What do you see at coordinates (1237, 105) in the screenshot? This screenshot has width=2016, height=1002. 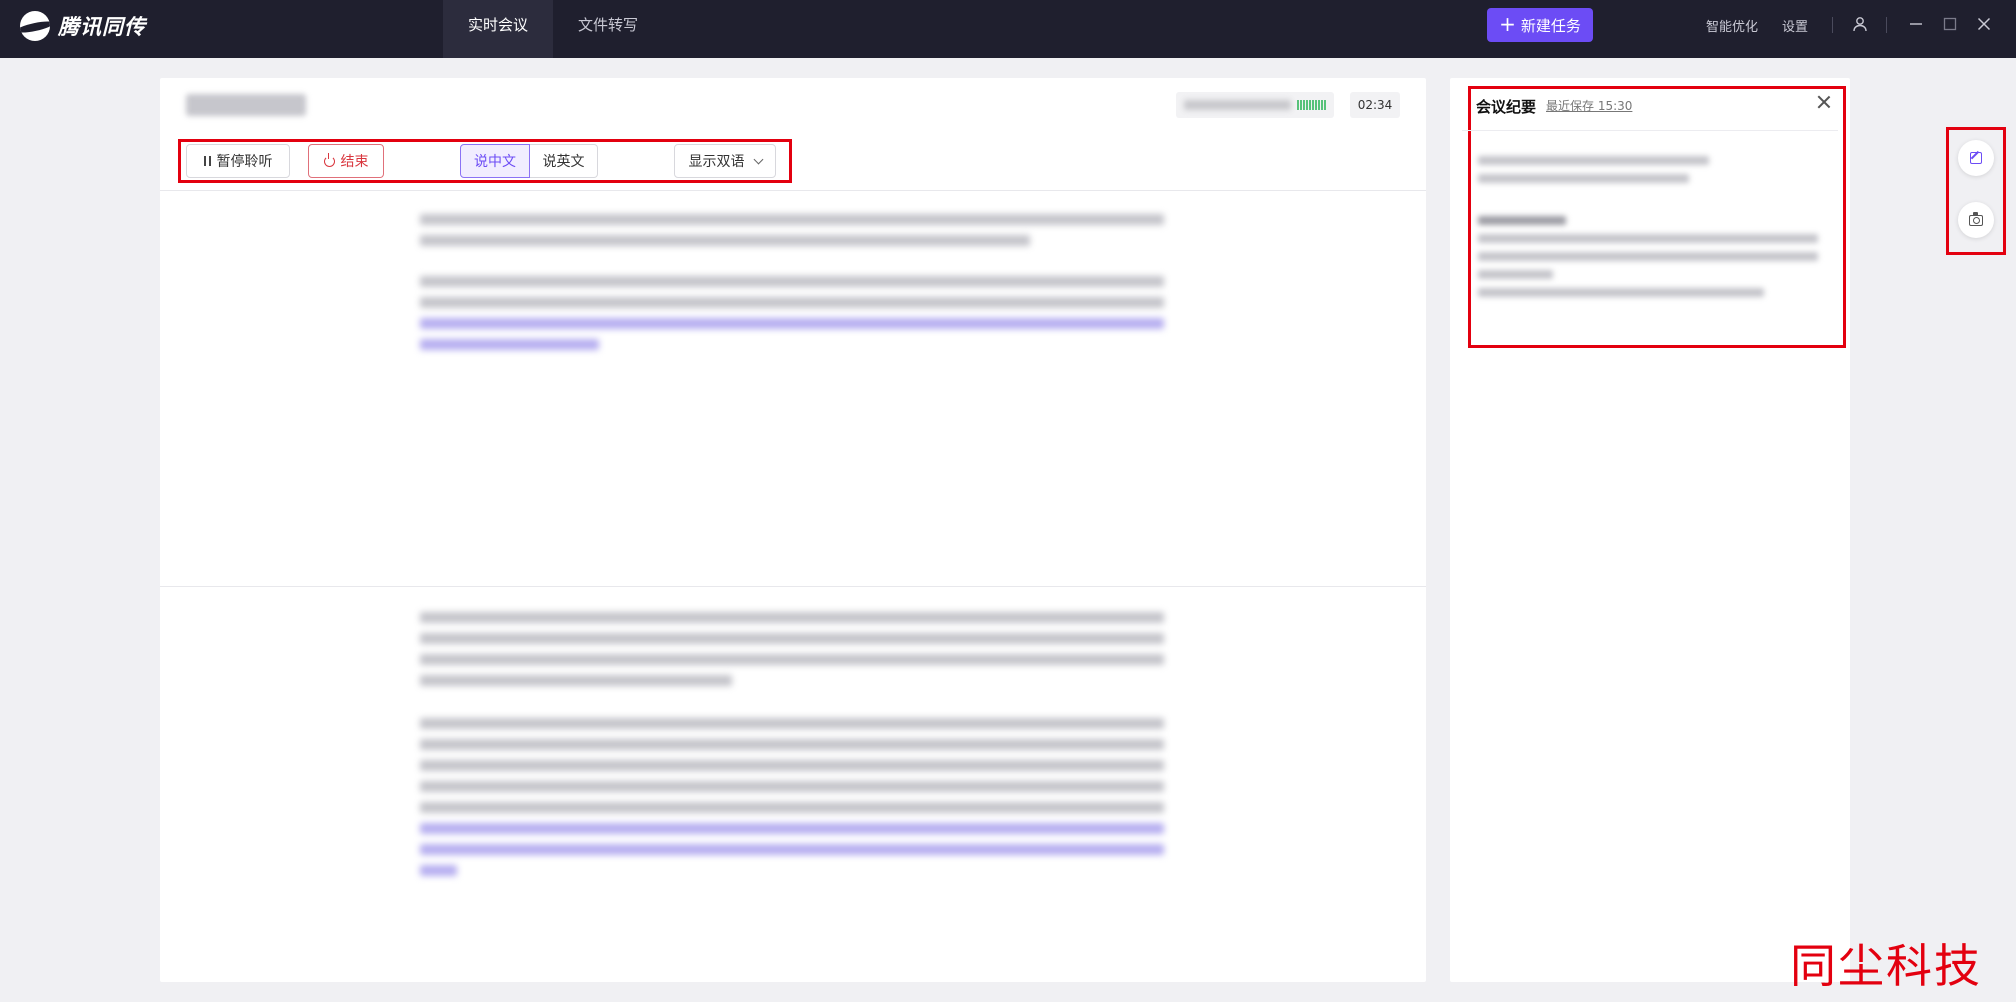 I see `status-text: ███ ██████` at bounding box center [1237, 105].